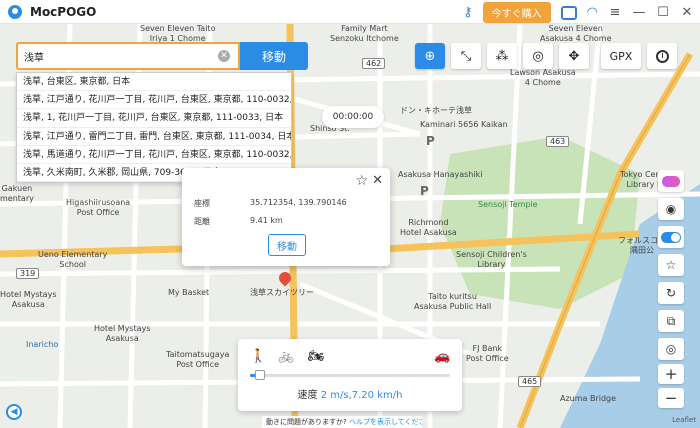  I want to click on toggle-button, so click(671, 237).